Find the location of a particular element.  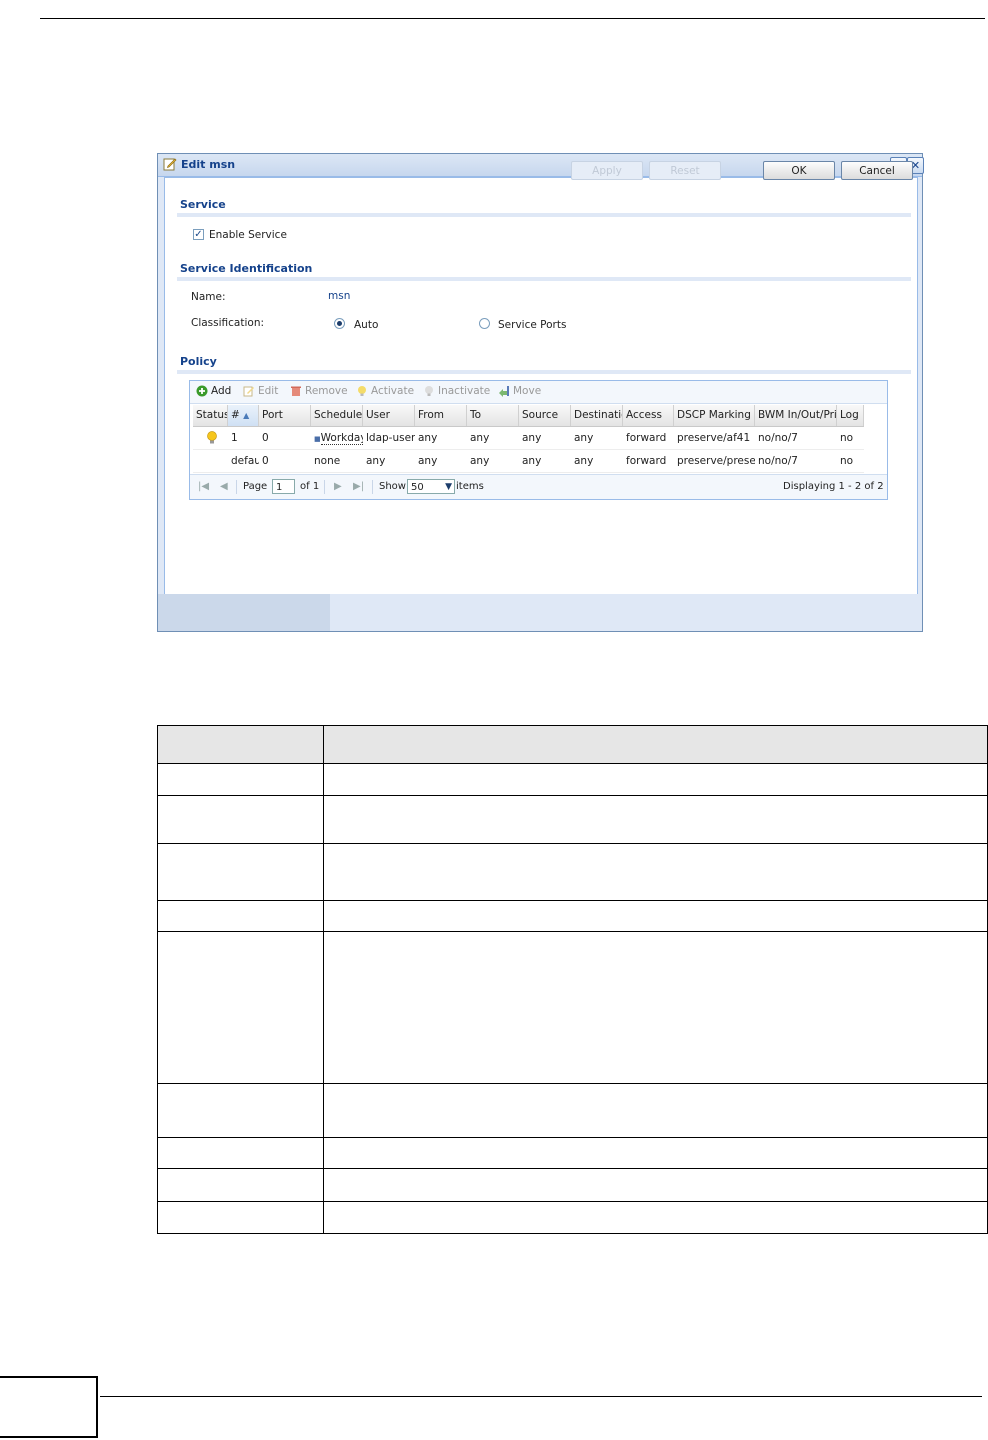

move-label: Move is located at coordinates (527, 391).